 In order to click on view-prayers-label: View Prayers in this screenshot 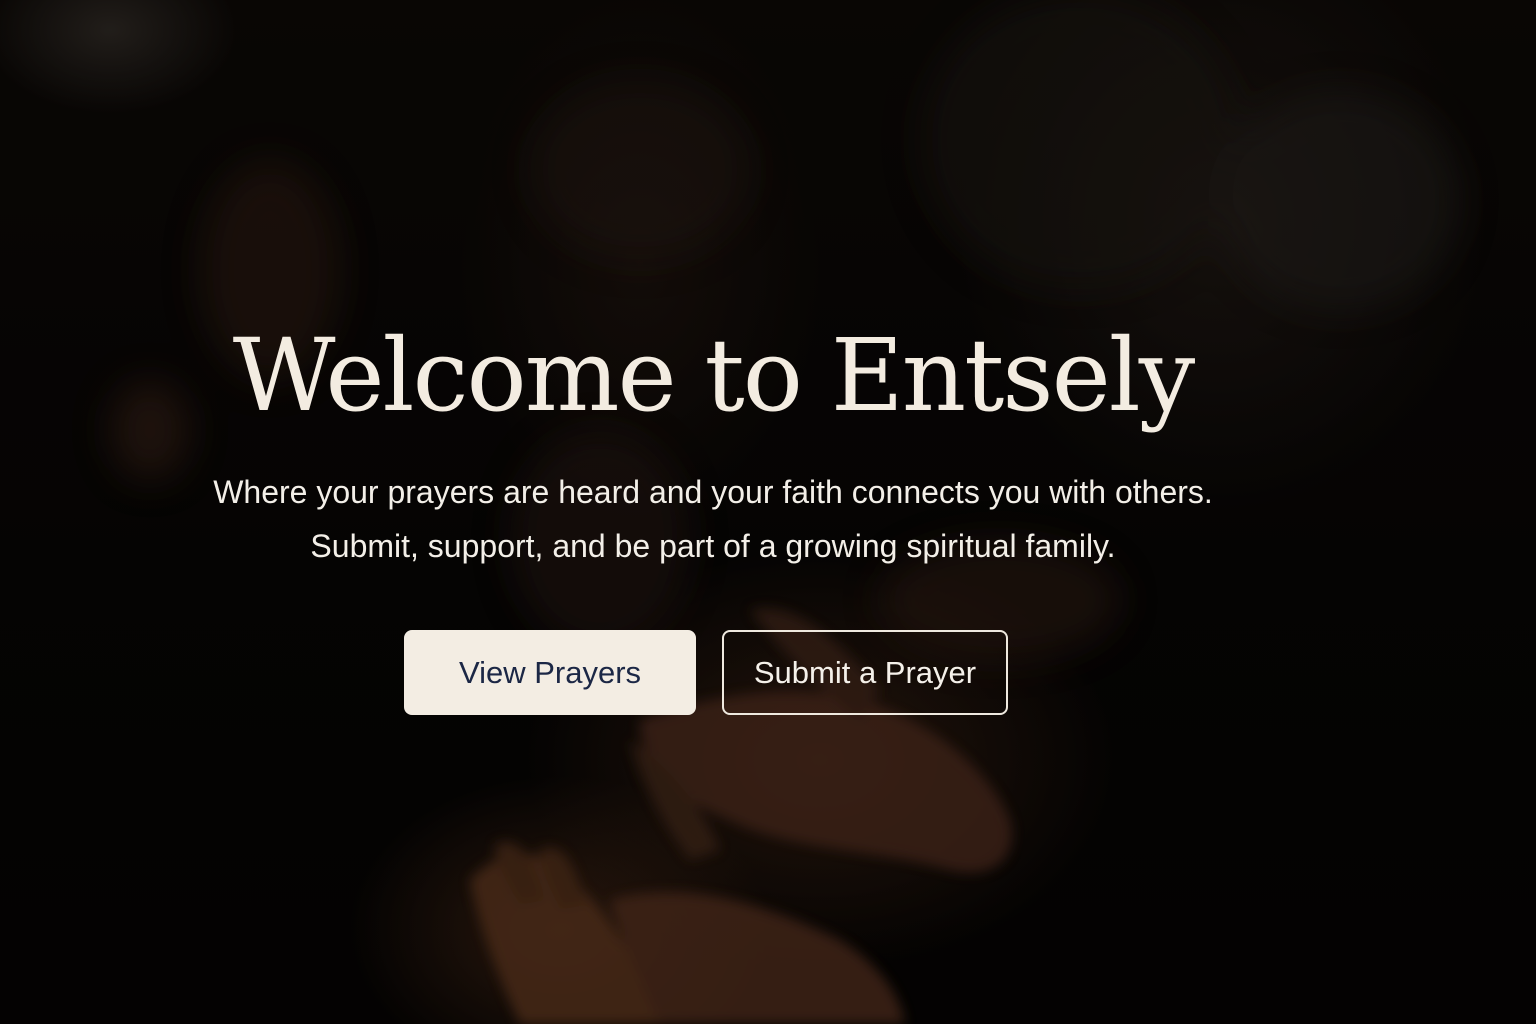, I will do `click(550, 672)`.